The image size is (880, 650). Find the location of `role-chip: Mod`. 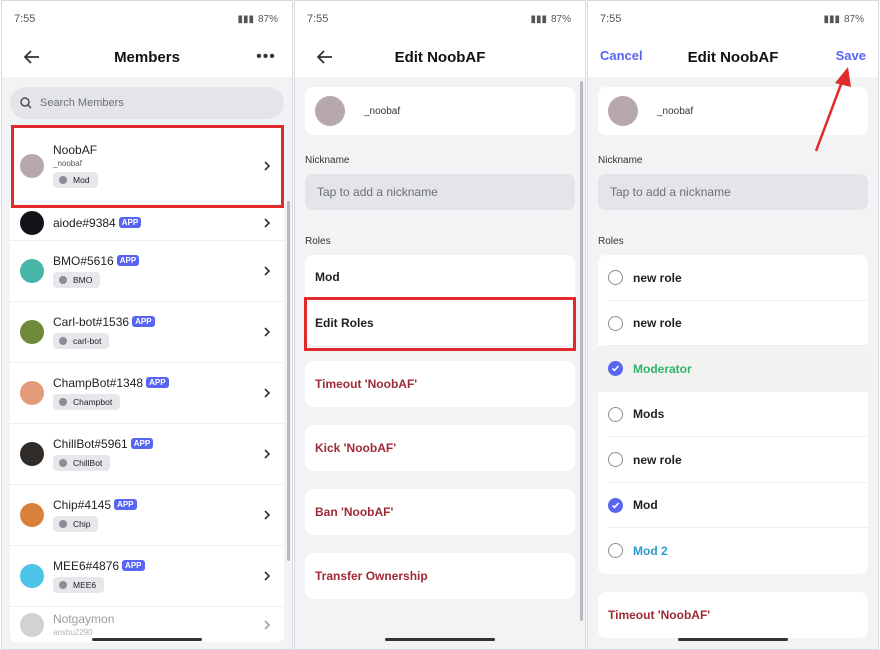

role-chip: Mod is located at coordinates (75, 179).